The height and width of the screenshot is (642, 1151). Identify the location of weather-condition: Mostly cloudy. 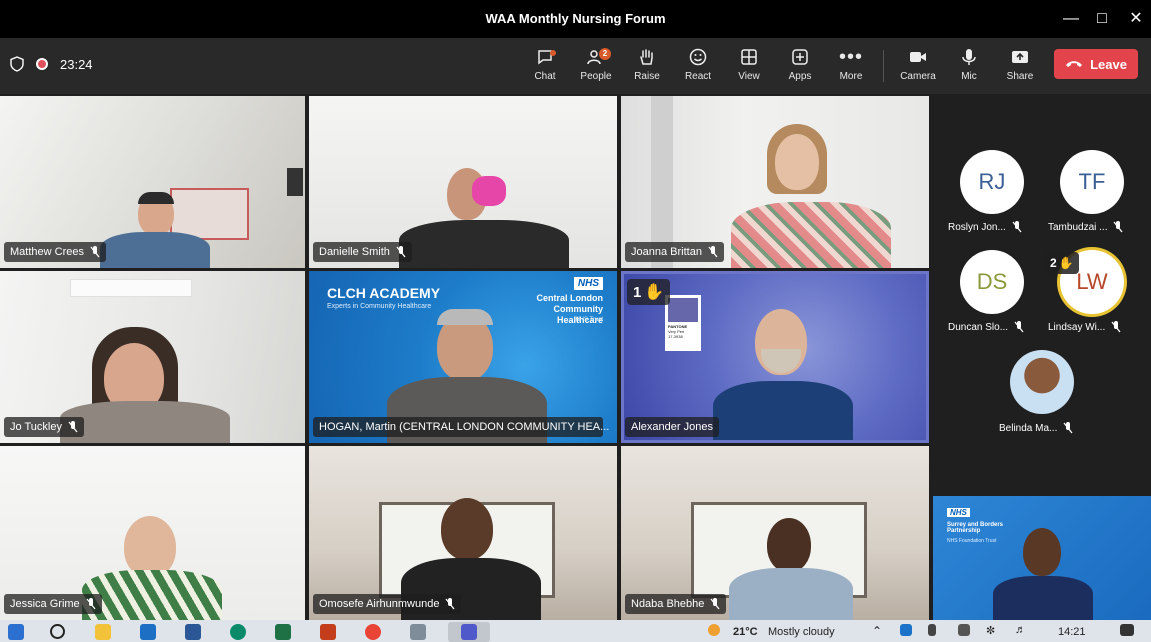
(801, 632).